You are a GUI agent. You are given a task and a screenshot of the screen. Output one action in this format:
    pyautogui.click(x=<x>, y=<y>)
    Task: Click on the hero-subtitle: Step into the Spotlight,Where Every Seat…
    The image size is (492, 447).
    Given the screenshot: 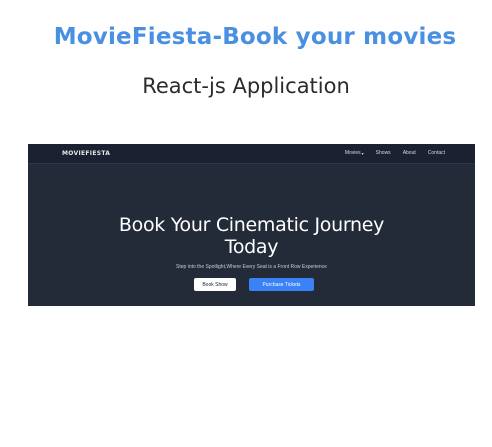 What is the action you would take?
    pyautogui.click(x=251, y=267)
    